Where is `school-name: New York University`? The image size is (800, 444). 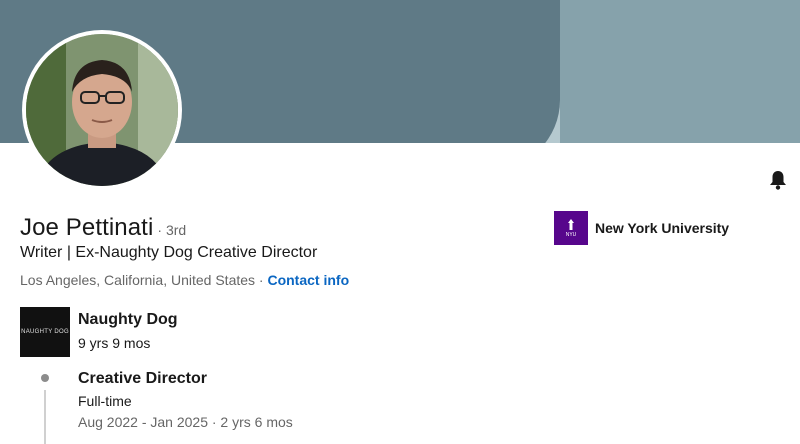 school-name: New York University is located at coordinates (662, 228).